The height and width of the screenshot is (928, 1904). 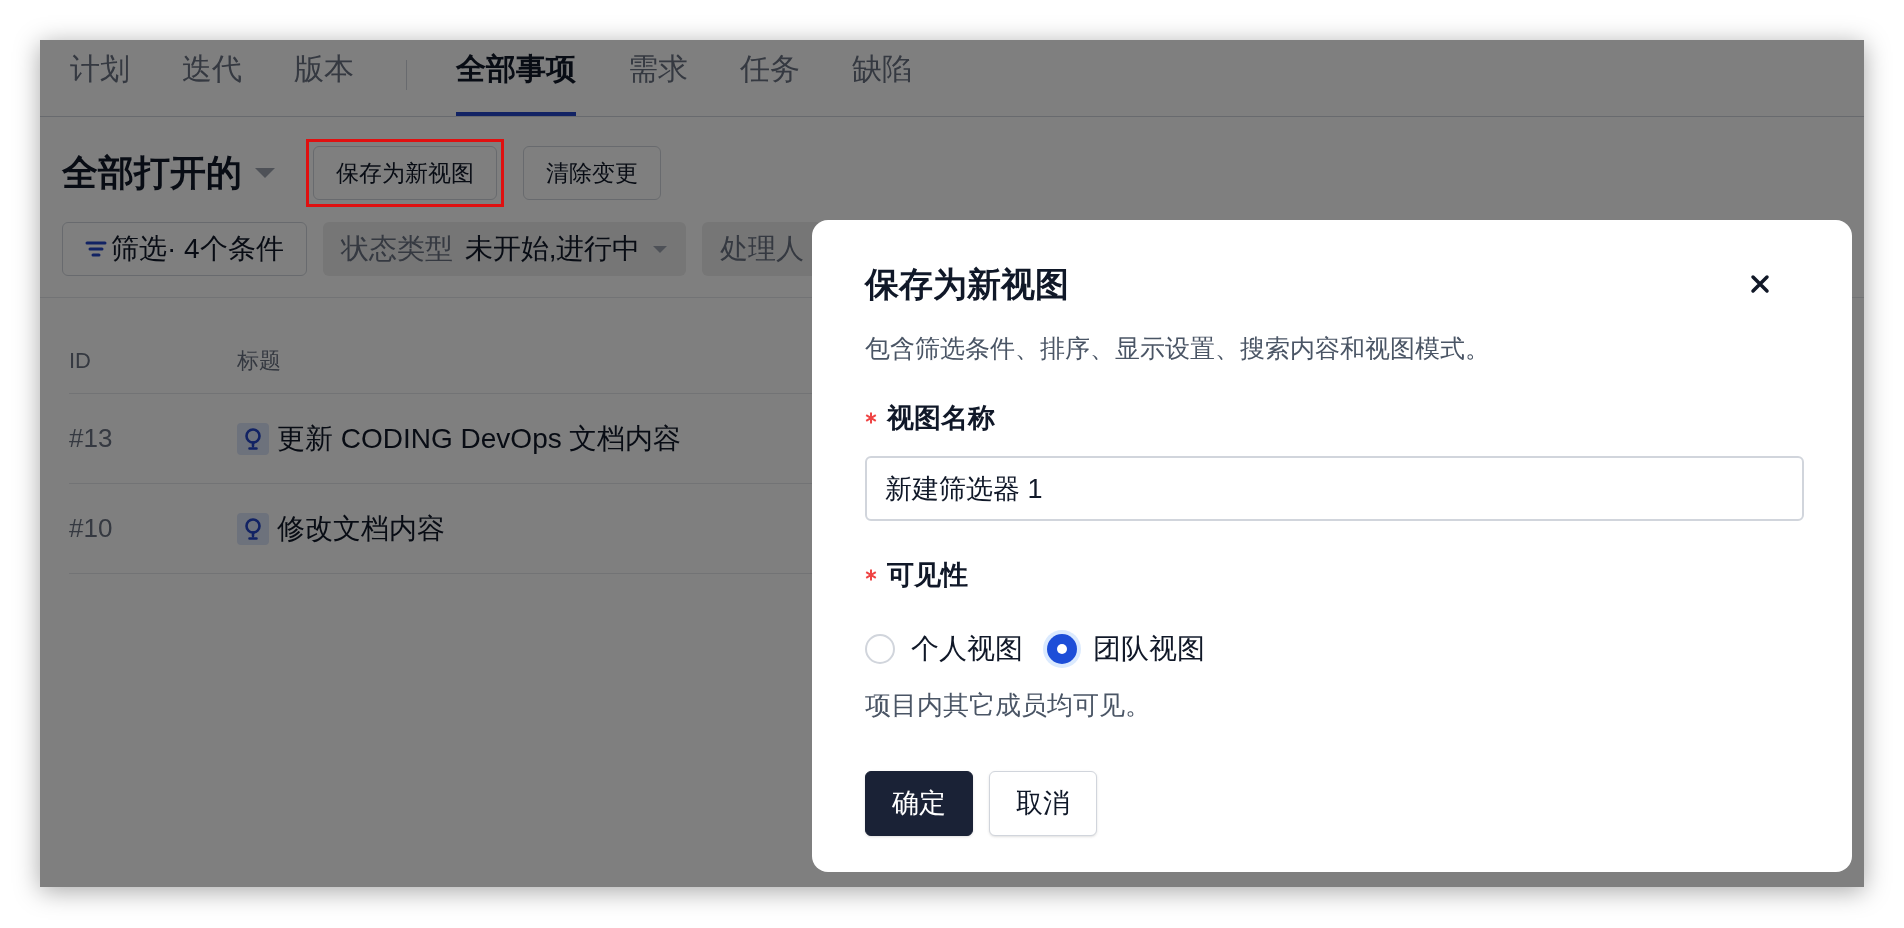 I want to click on tab: 版本, so click(x=324, y=78).